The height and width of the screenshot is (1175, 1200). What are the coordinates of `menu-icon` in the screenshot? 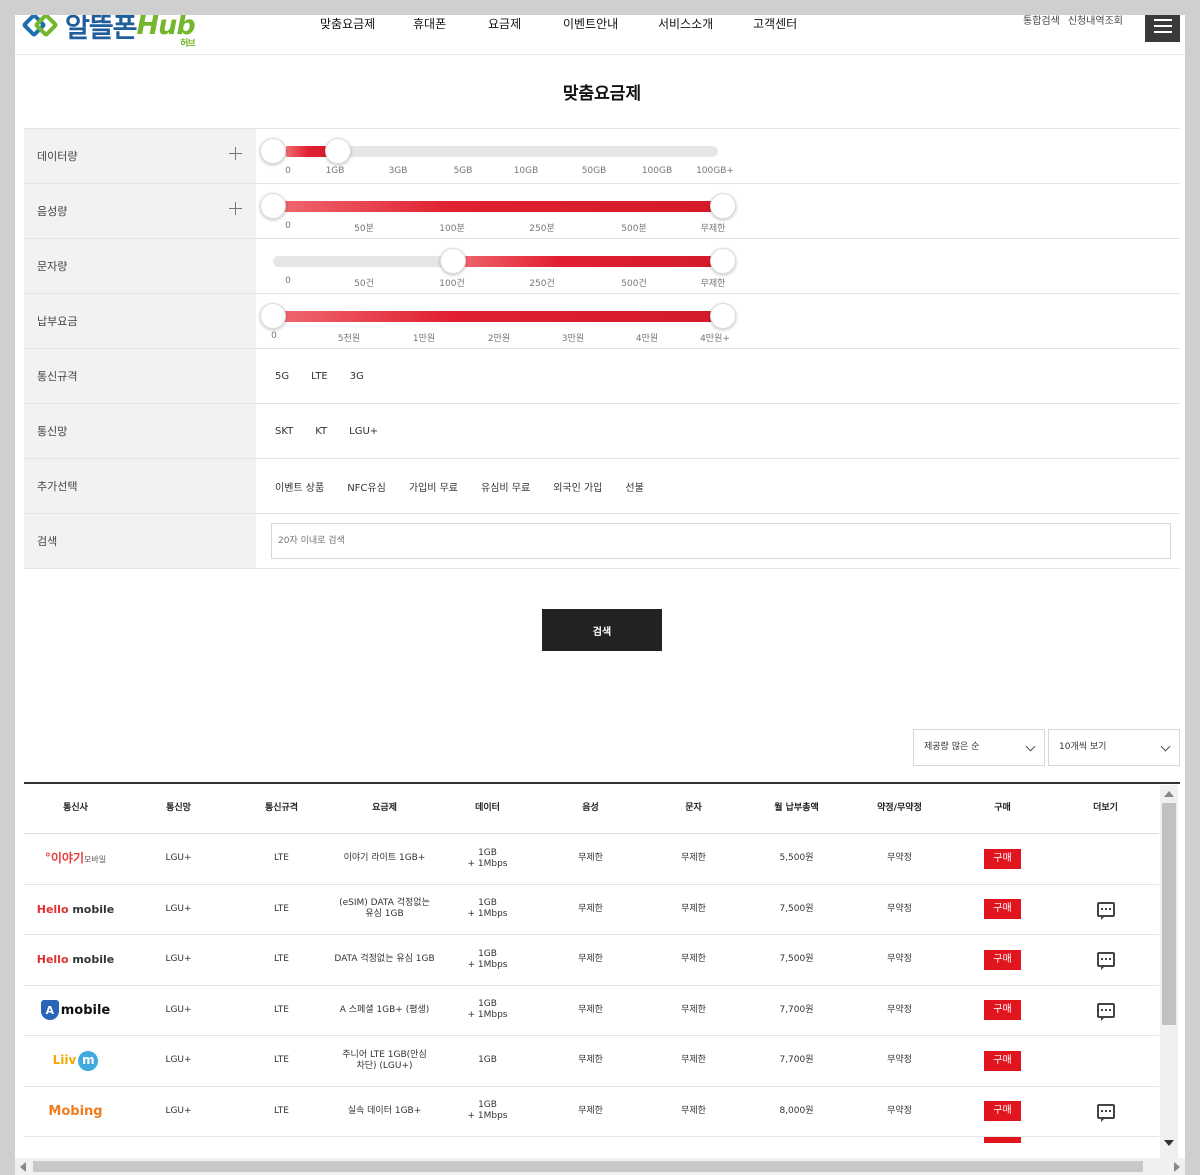 It's located at (1162, 28).